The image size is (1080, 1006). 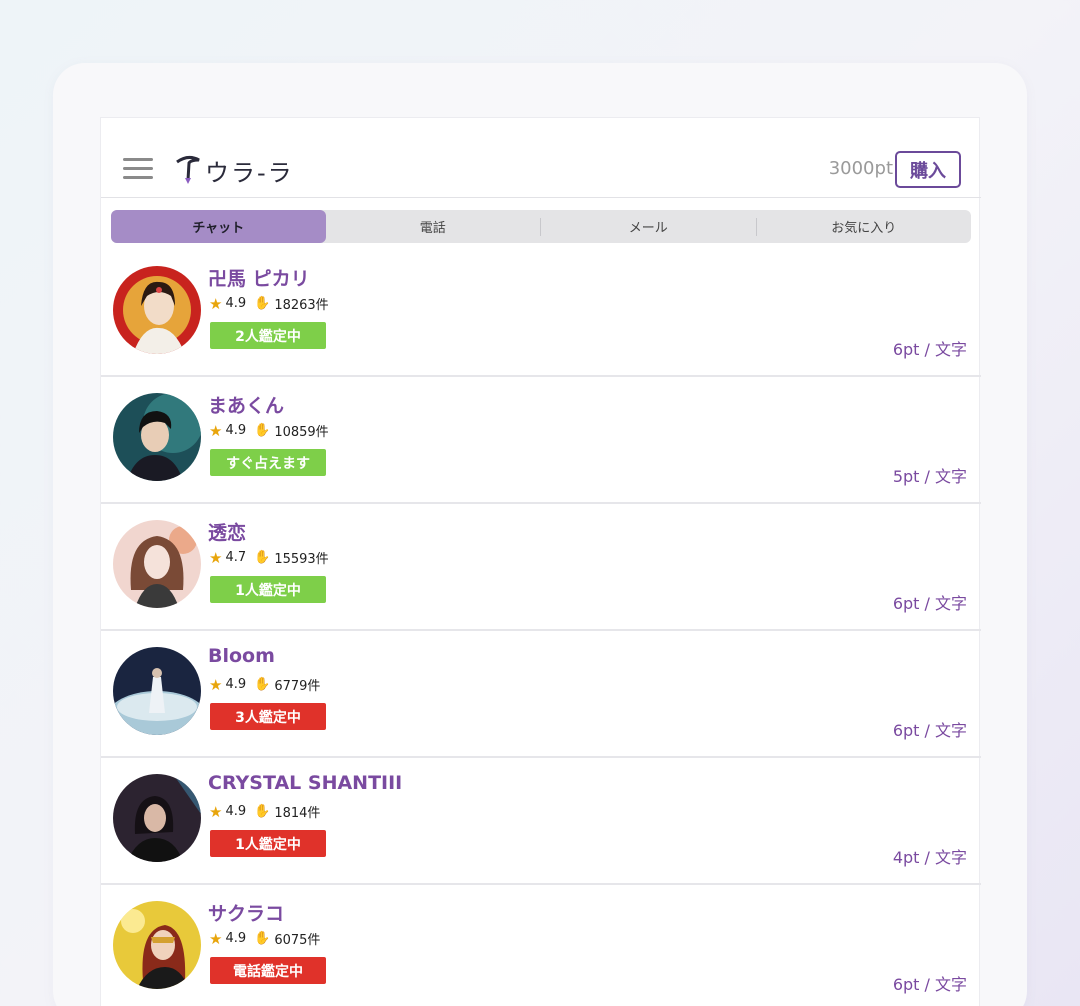 I want to click on points-balance: 3000pt, so click(x=860, y=168).